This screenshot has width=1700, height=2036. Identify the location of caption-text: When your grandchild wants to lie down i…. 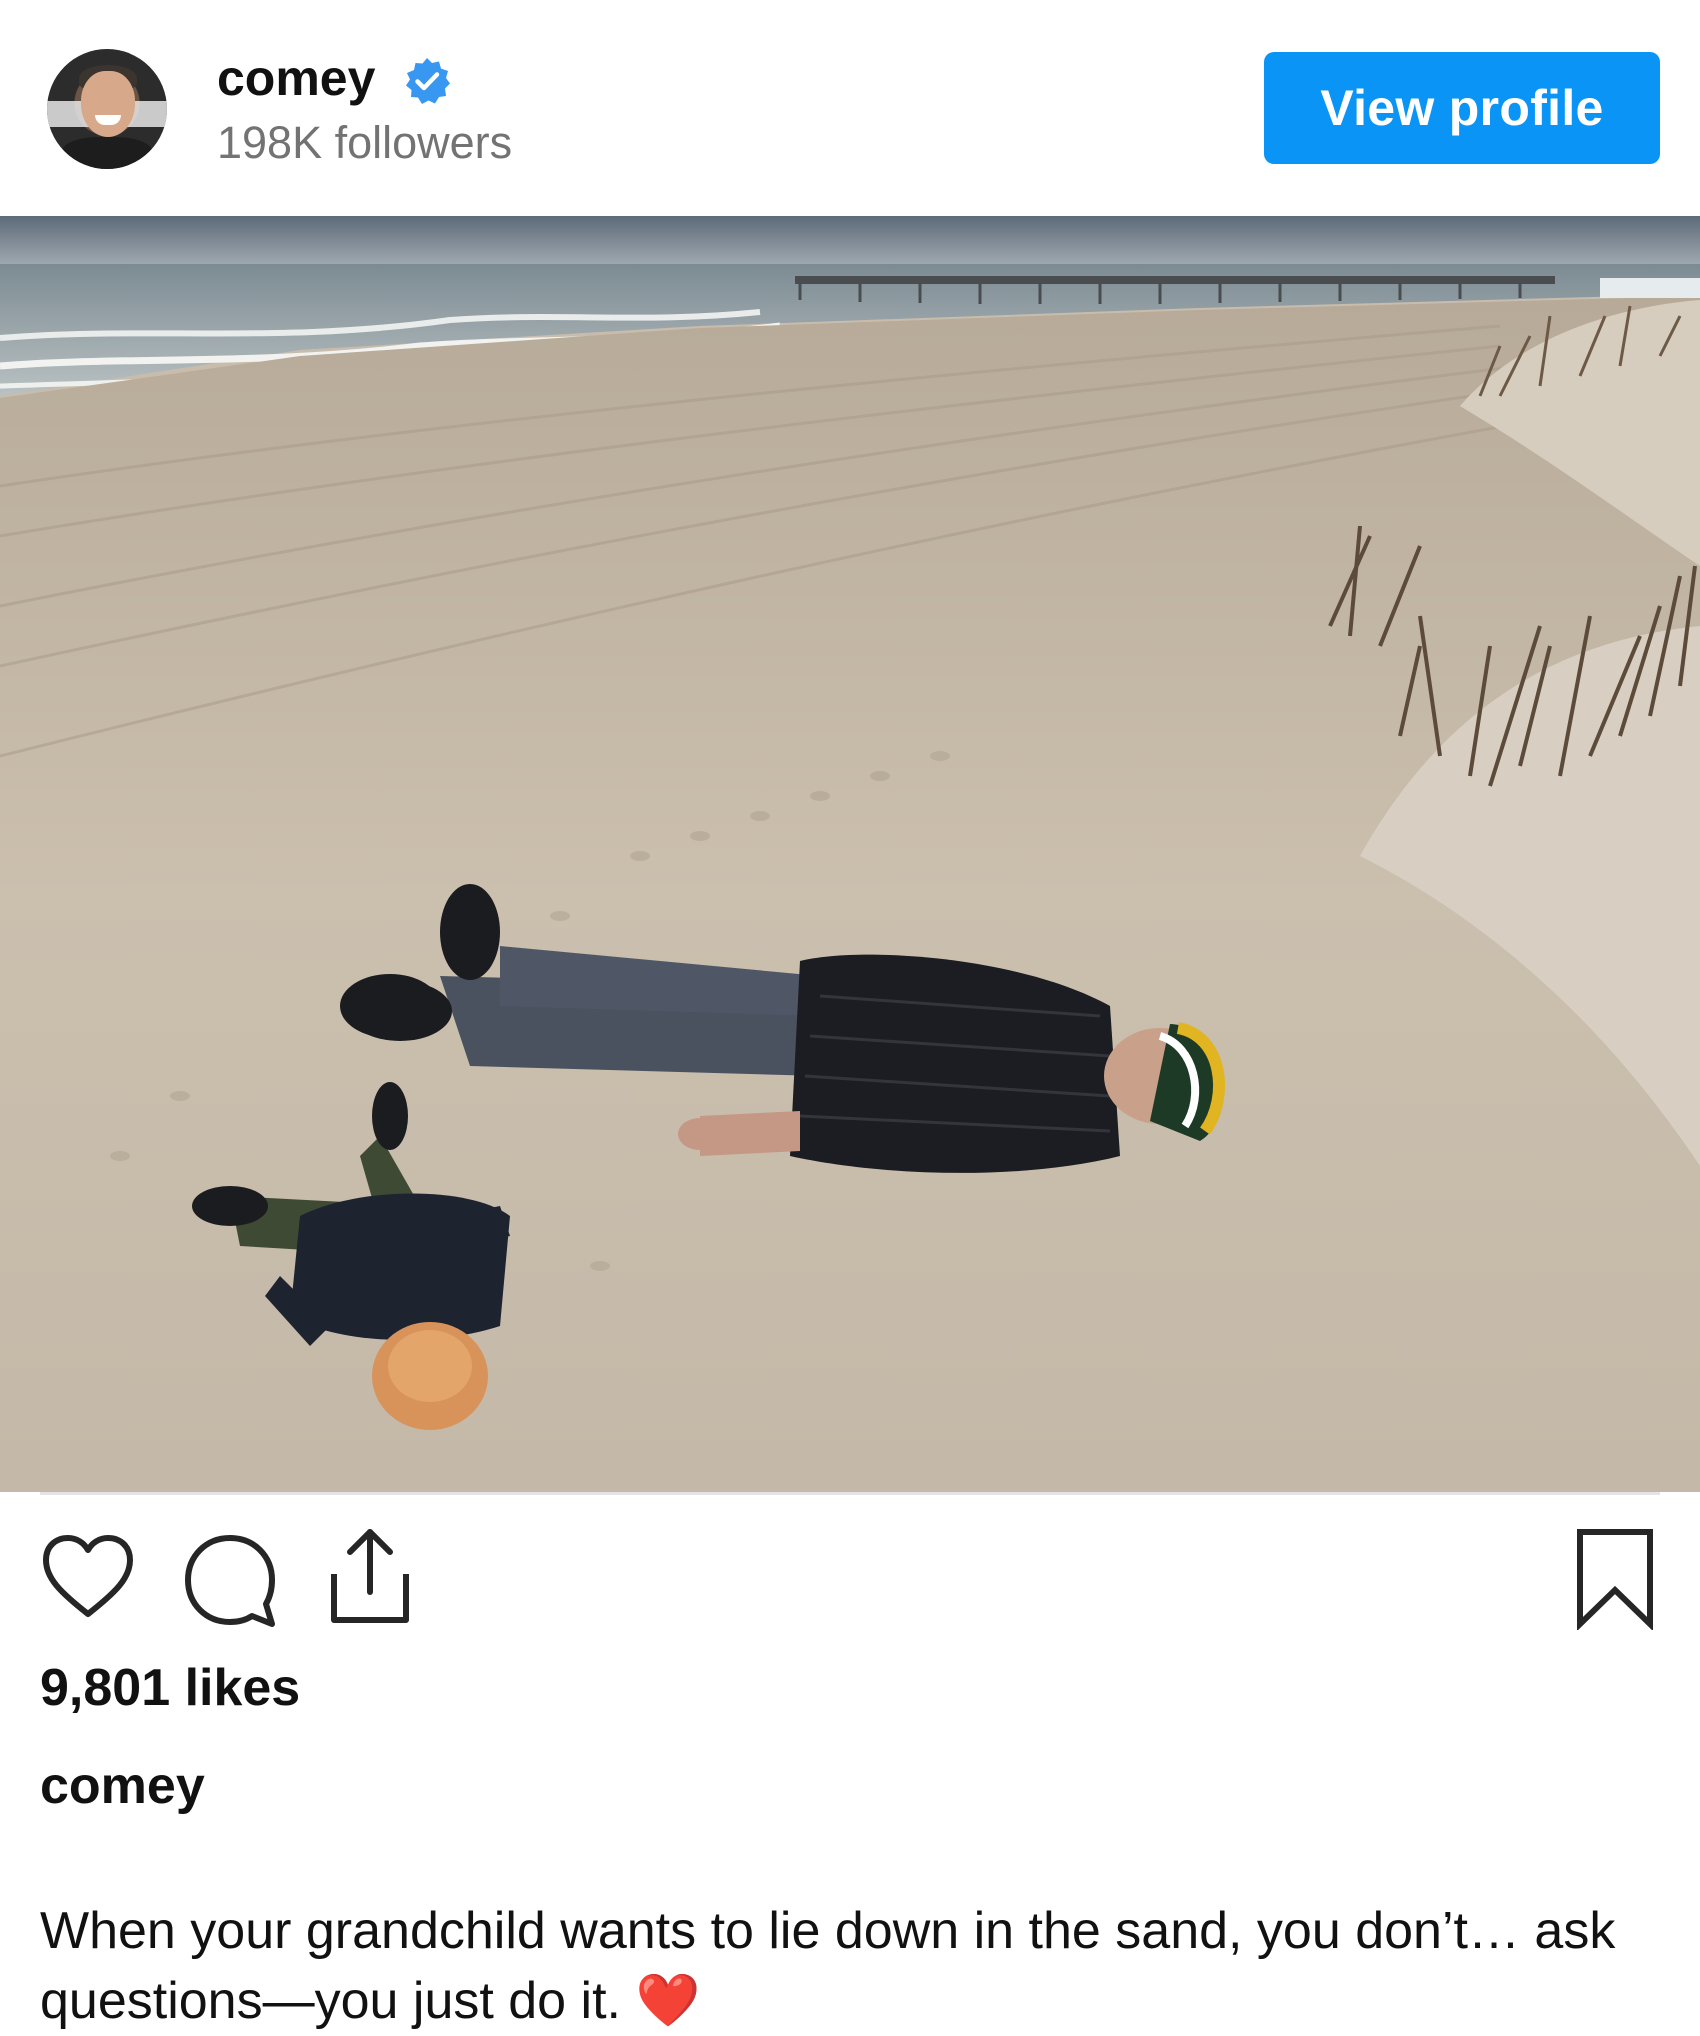
(855, 1966).